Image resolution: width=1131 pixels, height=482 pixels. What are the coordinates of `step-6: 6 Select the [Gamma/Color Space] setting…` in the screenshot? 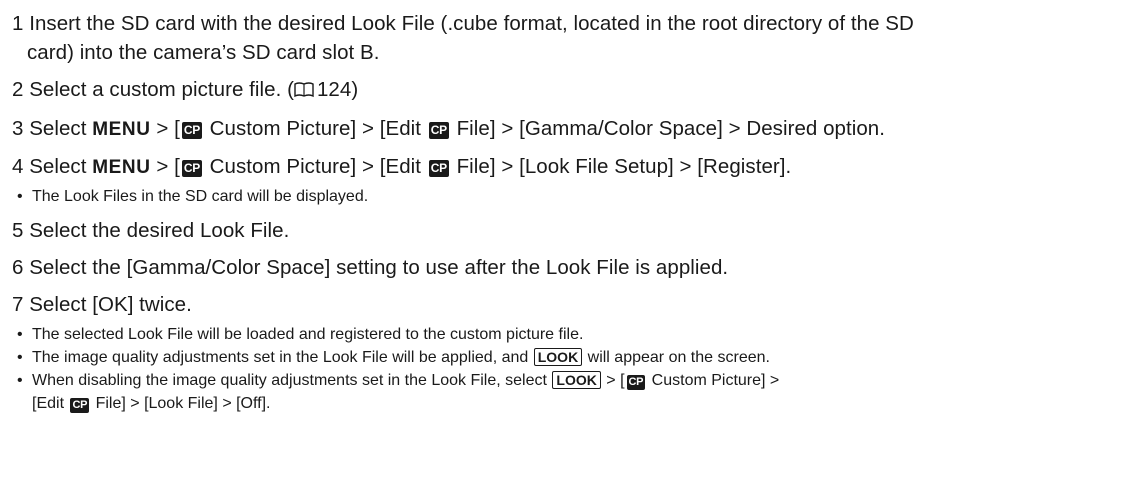 It's located at (571, 267).